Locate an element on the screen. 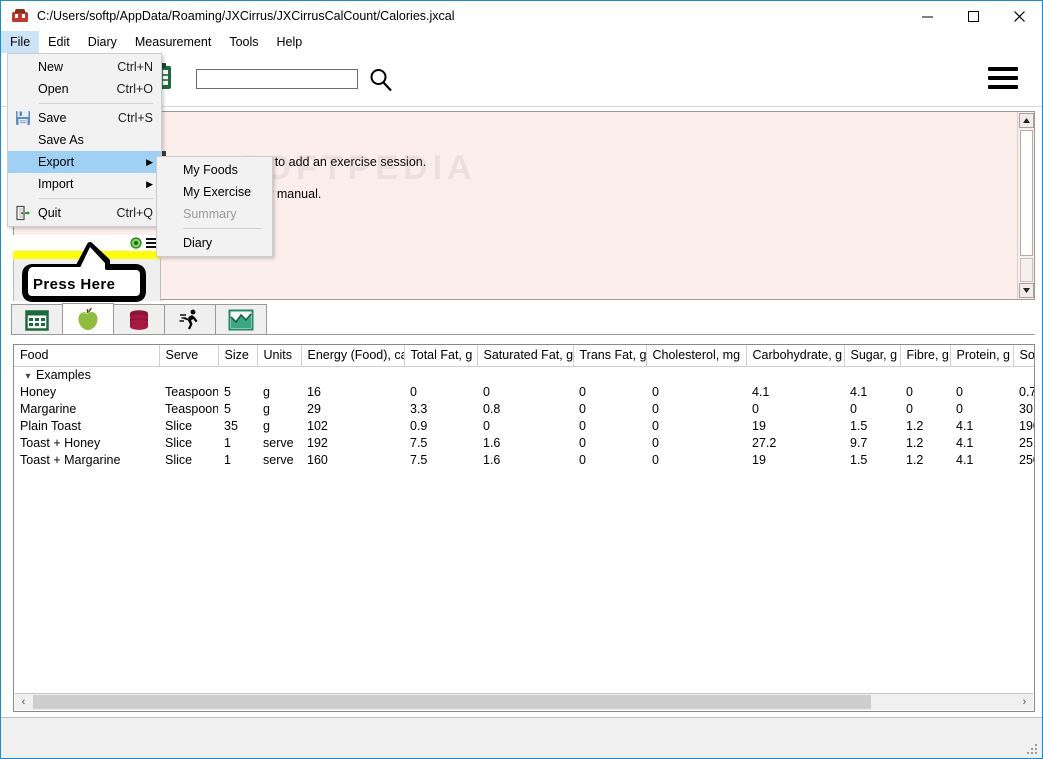 The image size is (1043, 759). tab-foods is located at coordinates (88, 318).